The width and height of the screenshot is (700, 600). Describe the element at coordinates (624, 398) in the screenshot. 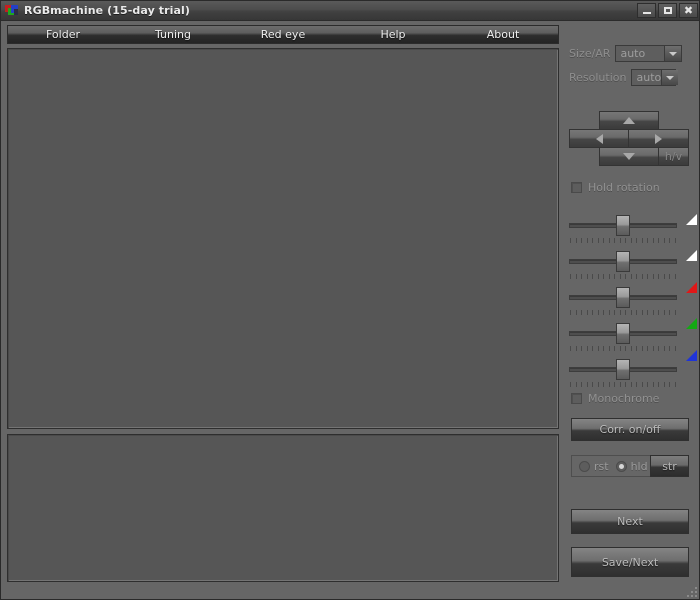

I see `monochrome-label: Monochrome` at that location.